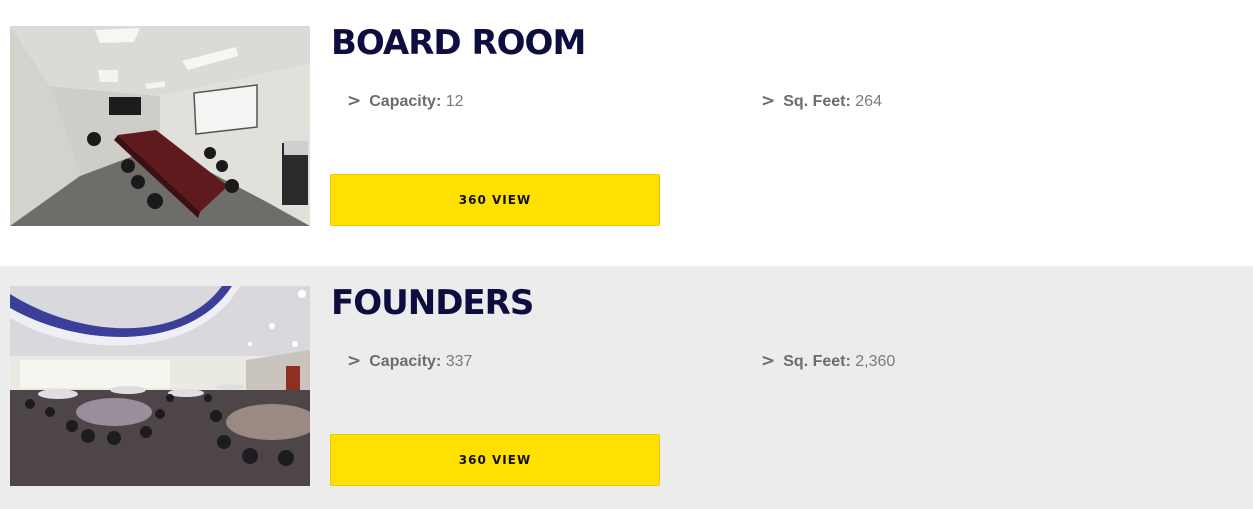  What do you see at coordinates (868, 101) in the screenshot?
I see `square-feet-value: 264` at bounding box center [868, 101].